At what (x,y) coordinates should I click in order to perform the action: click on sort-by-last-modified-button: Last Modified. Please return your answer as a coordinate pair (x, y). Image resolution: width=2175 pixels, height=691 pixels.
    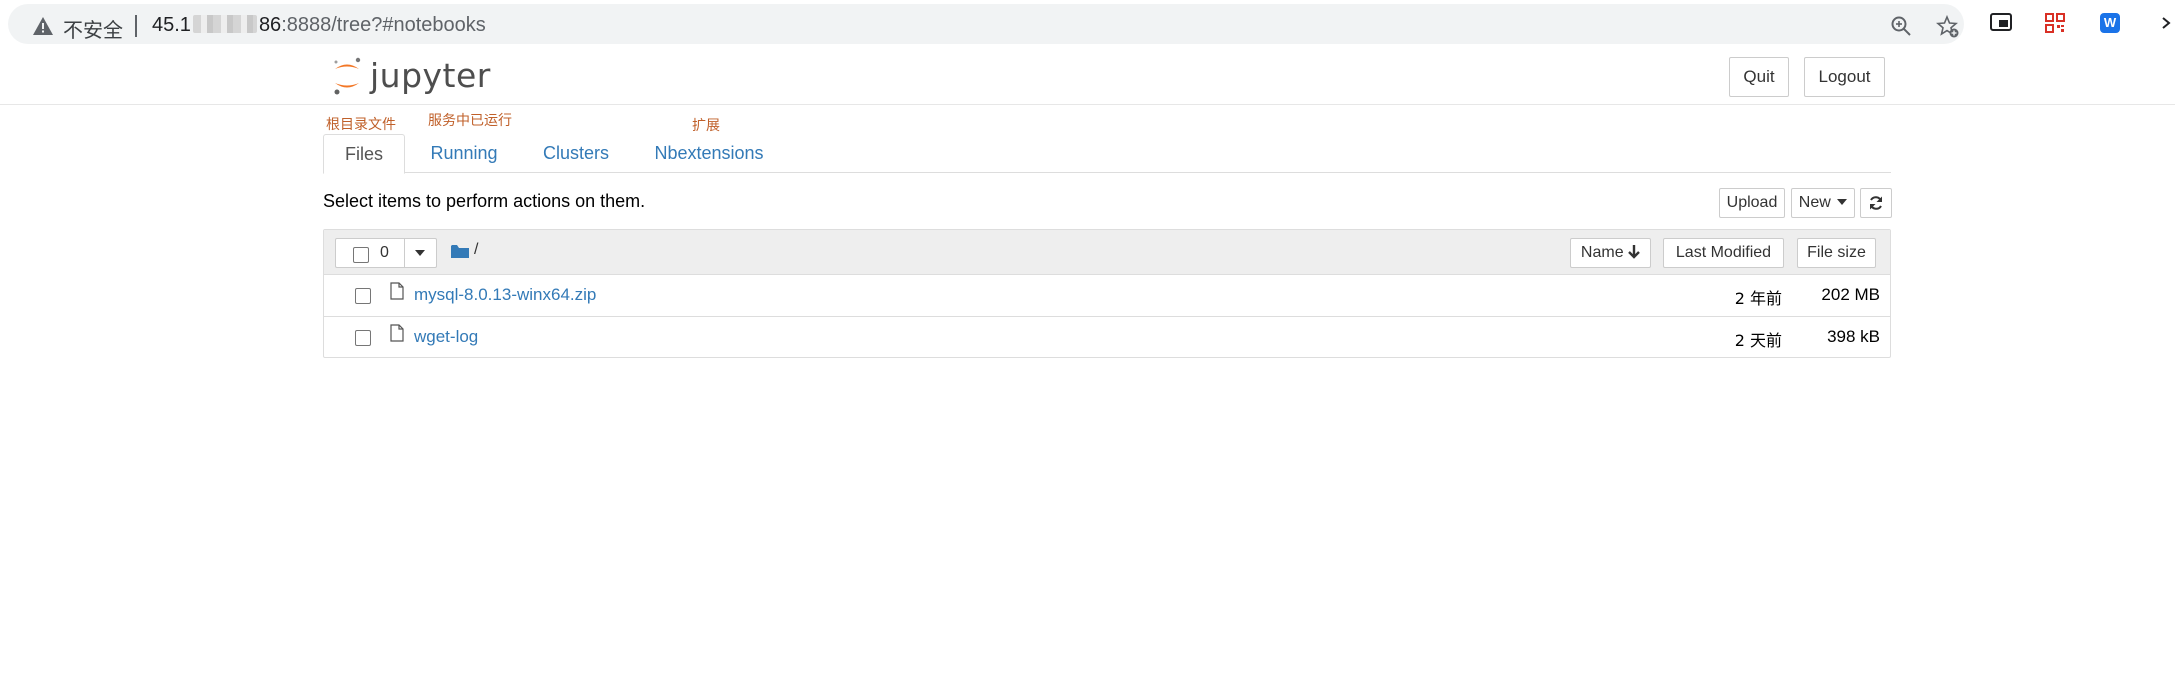
    Looking at the image, I should click on (1723, 253).